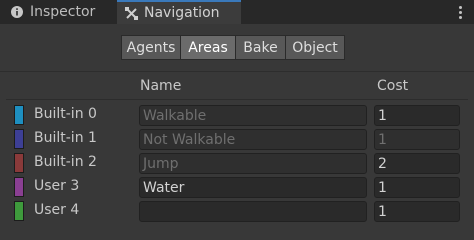  I want to click on area-label: Built-in 2, so click(65, 162).